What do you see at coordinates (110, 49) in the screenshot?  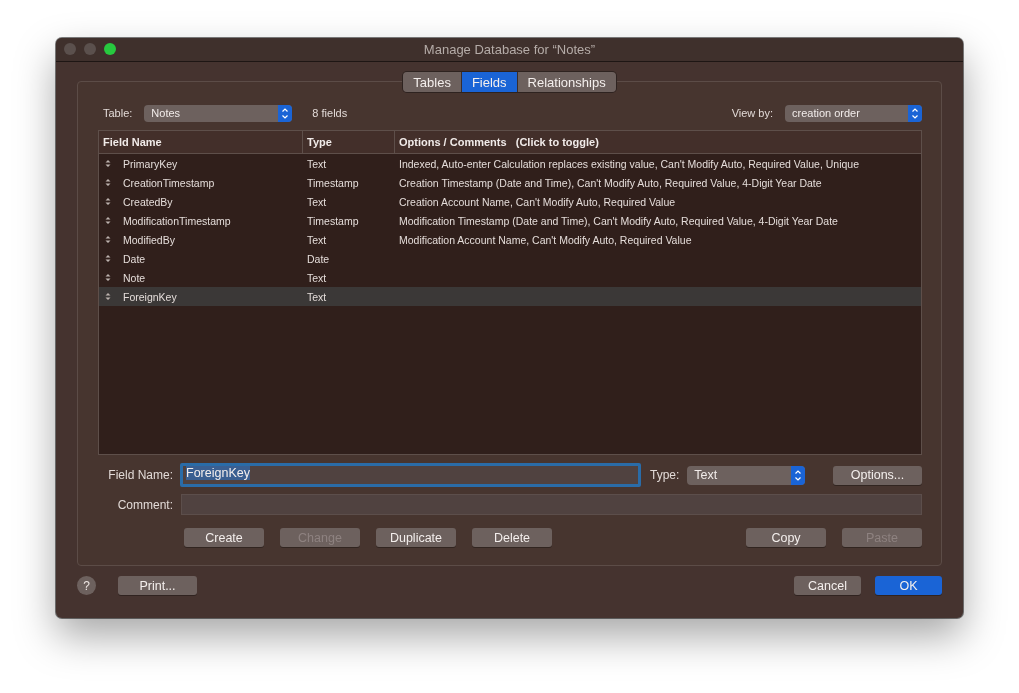 I see `zoom-button` at bounding box center [110, 49].